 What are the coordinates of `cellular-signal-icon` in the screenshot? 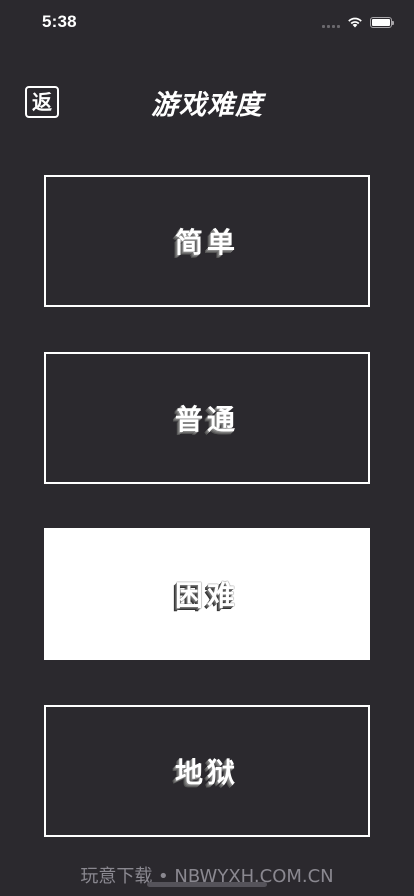 It's located at (331, 22).